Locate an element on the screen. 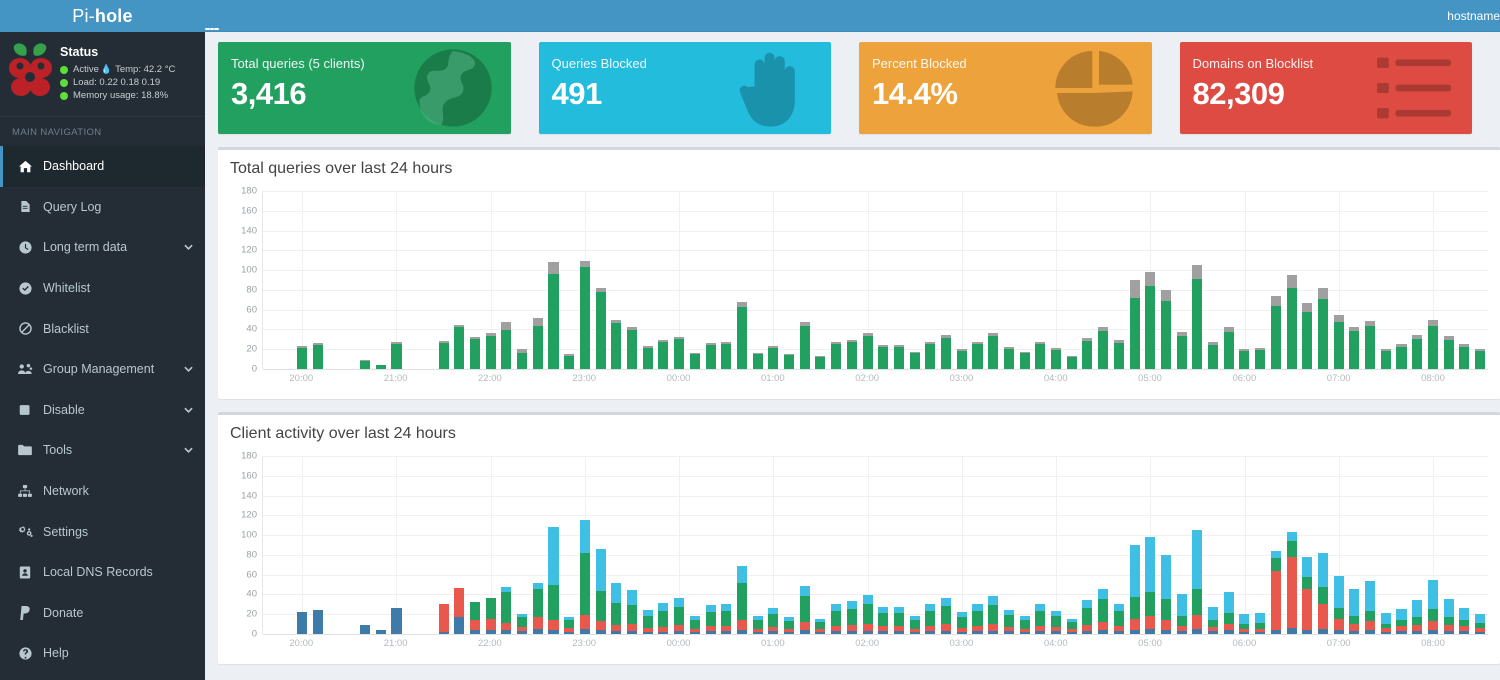  sidebar-item-settings: Settings is located at coordinates (102, 531).